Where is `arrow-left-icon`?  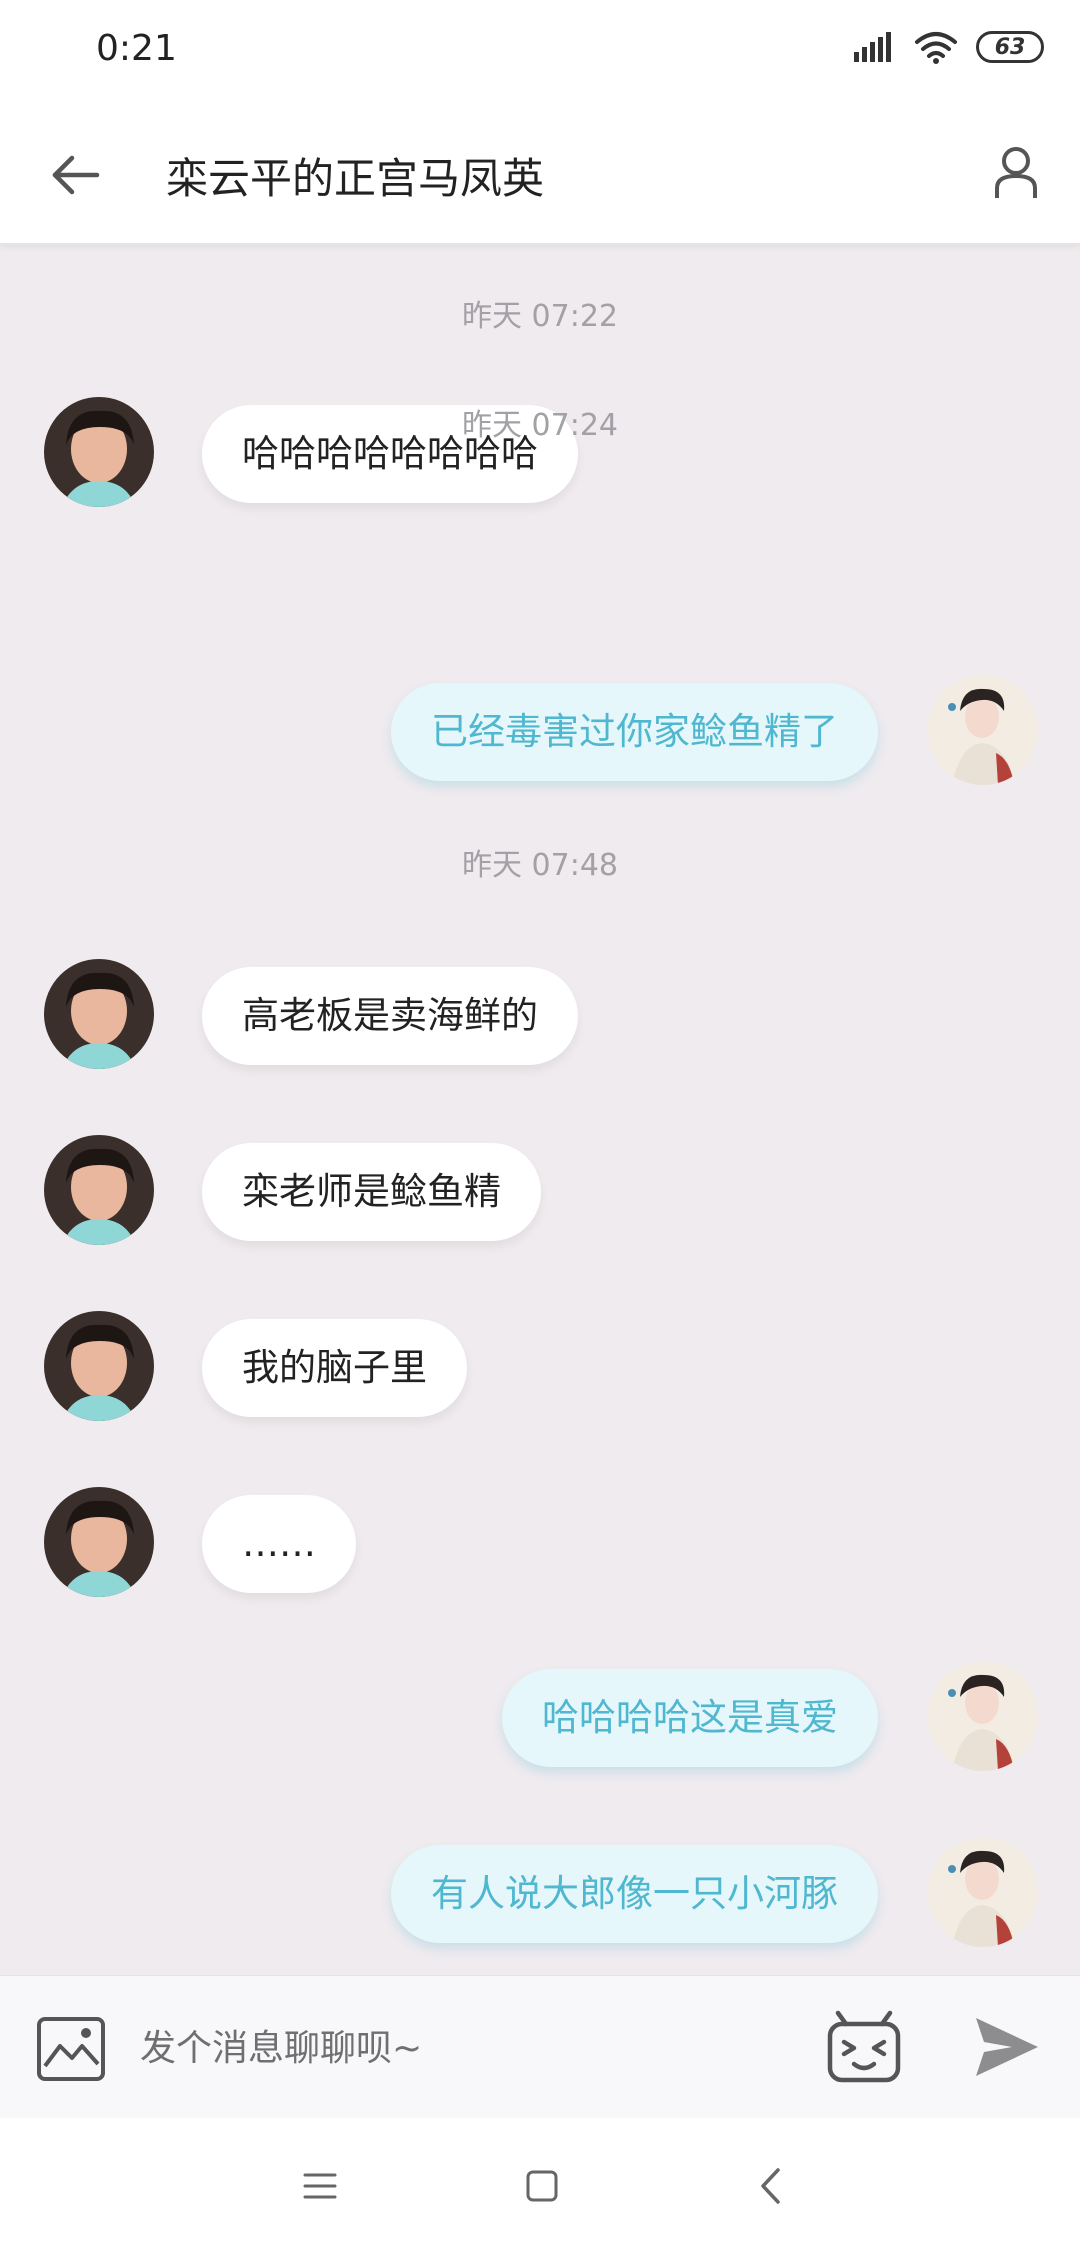
arrow-left-icon is located at coordinates (76, 175).